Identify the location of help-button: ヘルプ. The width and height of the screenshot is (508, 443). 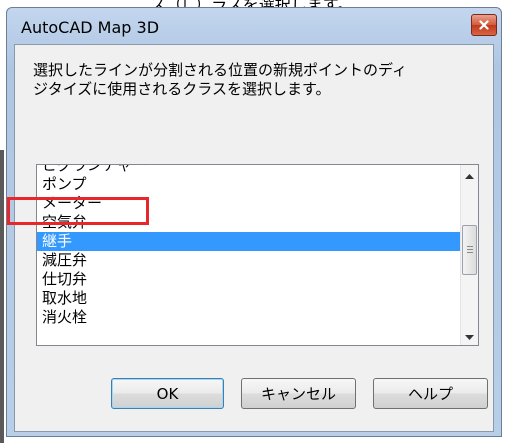
(430, 393).